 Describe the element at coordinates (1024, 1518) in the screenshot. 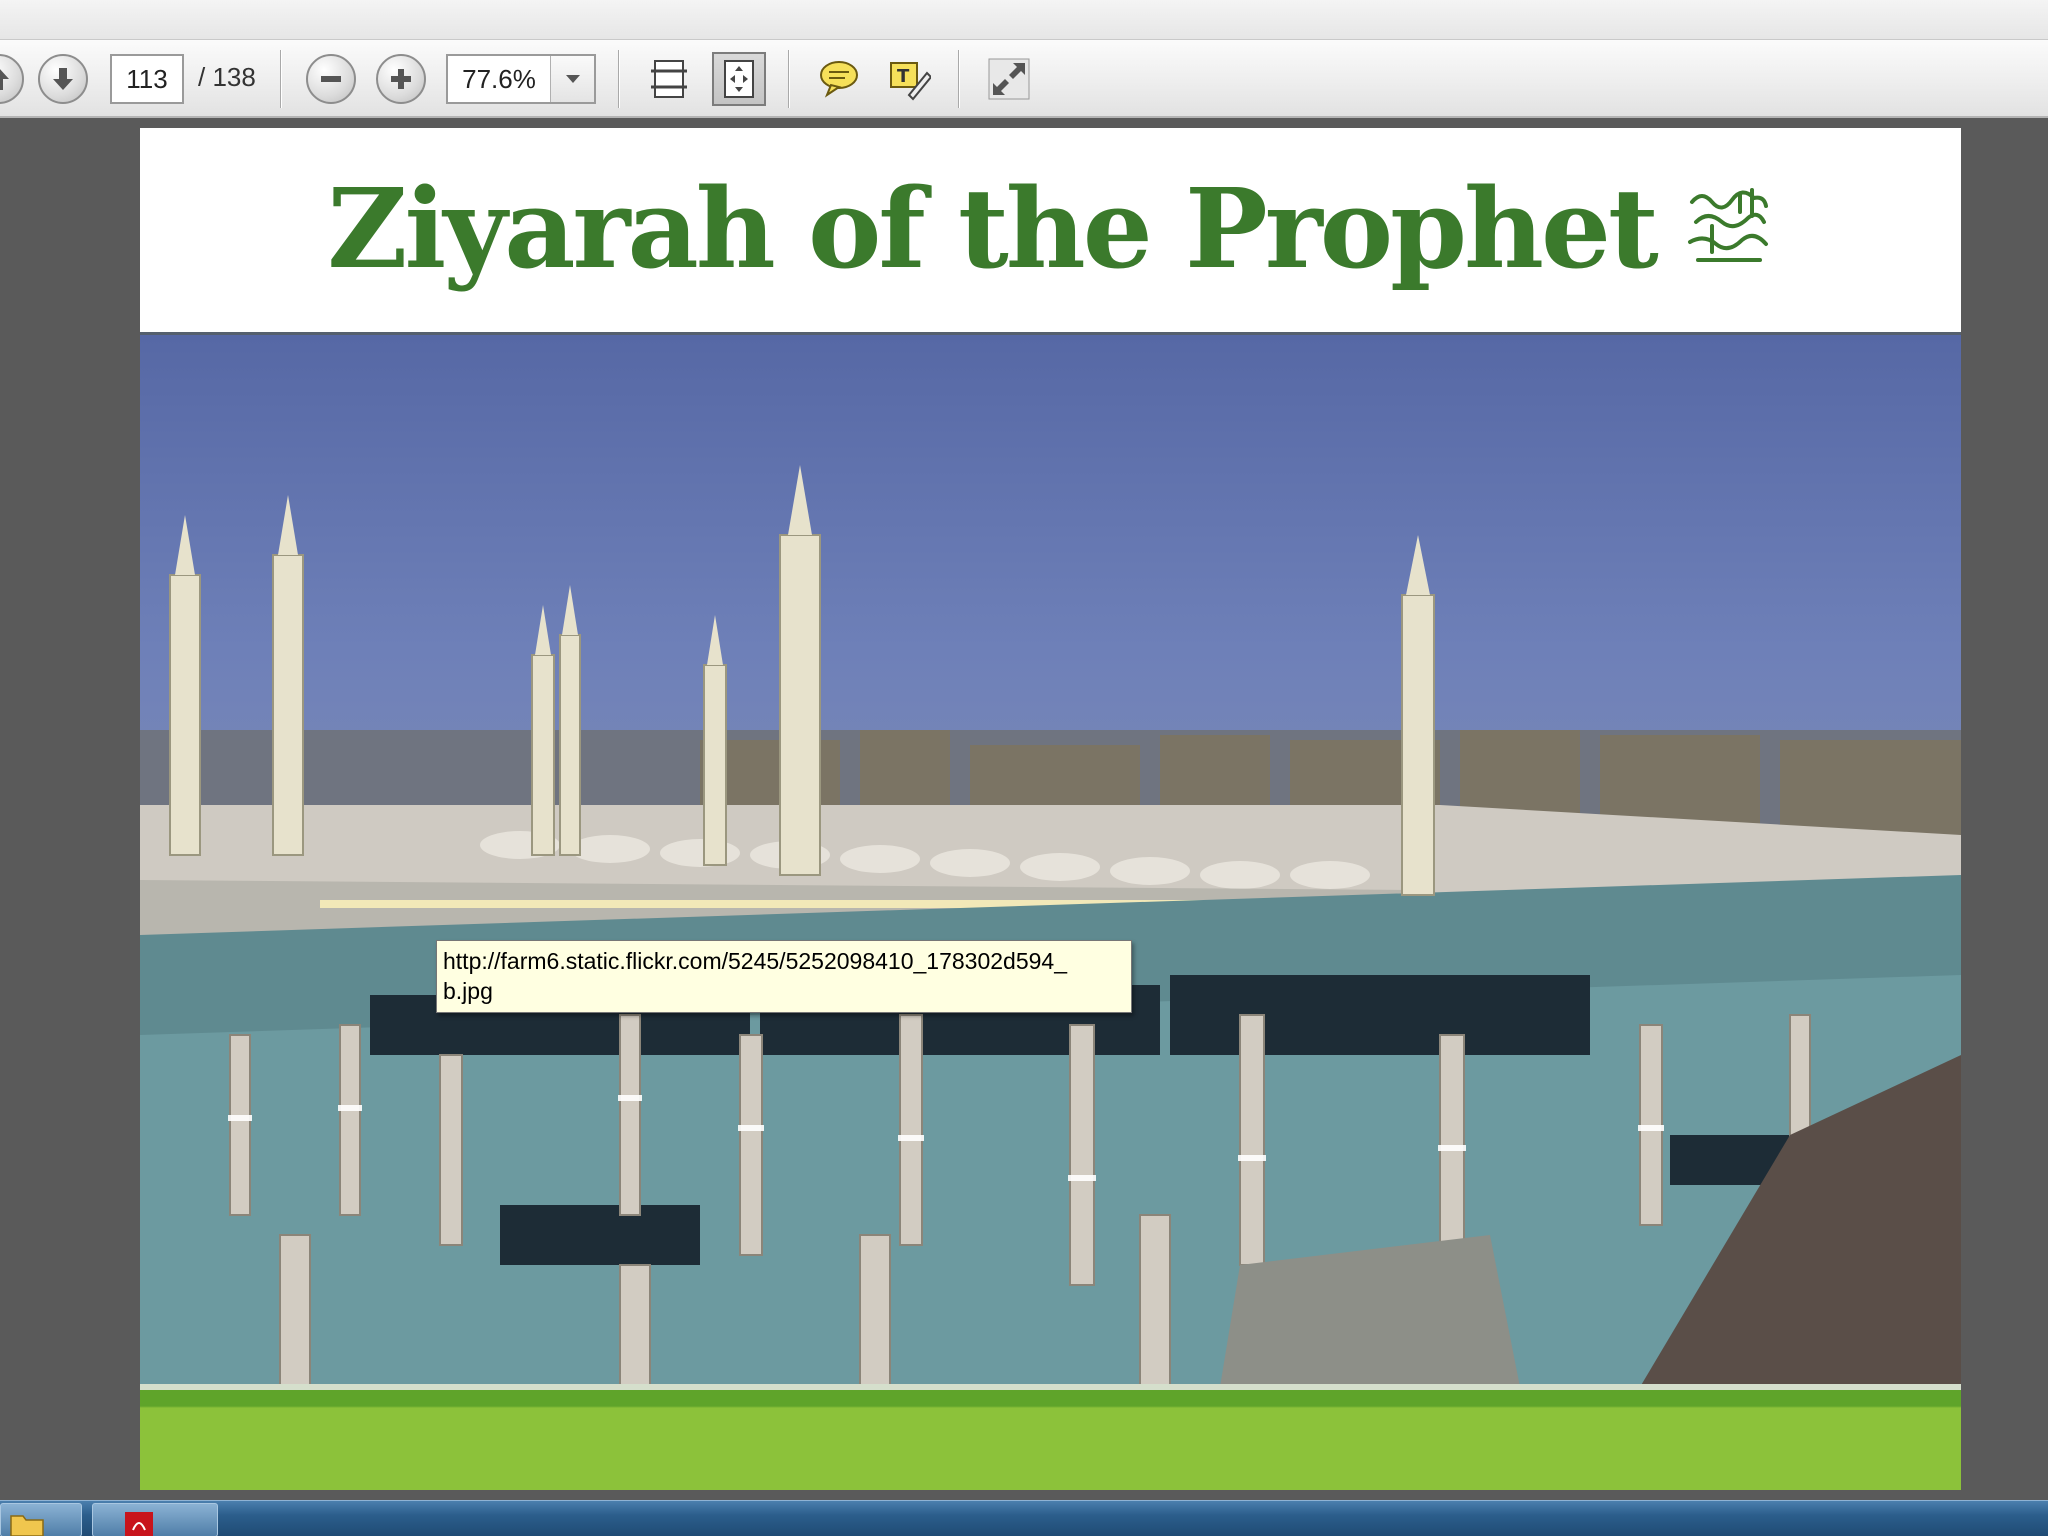

I see `taskbar` at that location.